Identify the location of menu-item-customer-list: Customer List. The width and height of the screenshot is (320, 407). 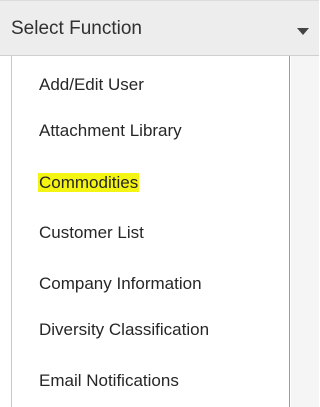
(91, 233).